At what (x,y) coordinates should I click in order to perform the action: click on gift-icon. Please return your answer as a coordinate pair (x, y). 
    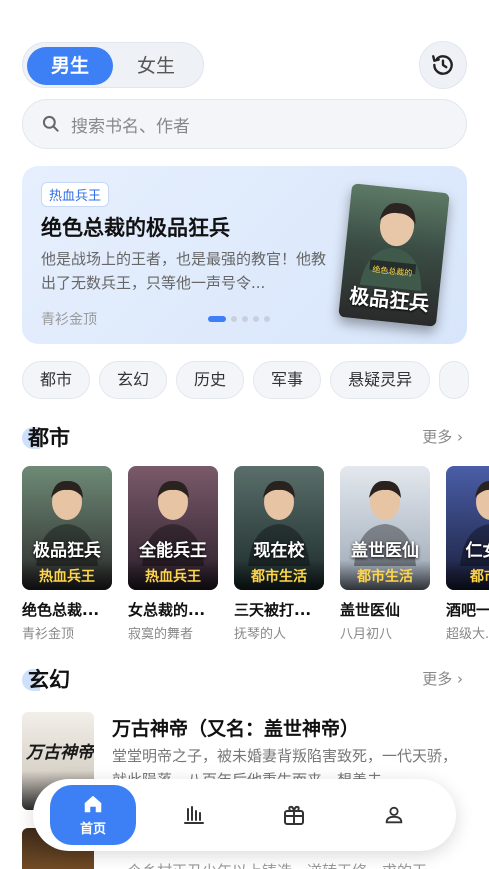
    Looking at the image, I should click on (294, 815).